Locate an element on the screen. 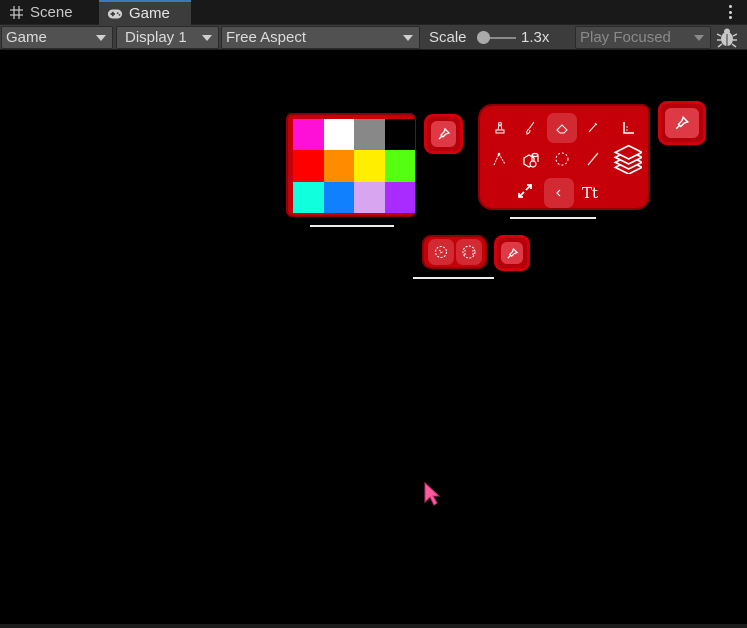  tab-game-label: Game is located at coordinates (149, 13).